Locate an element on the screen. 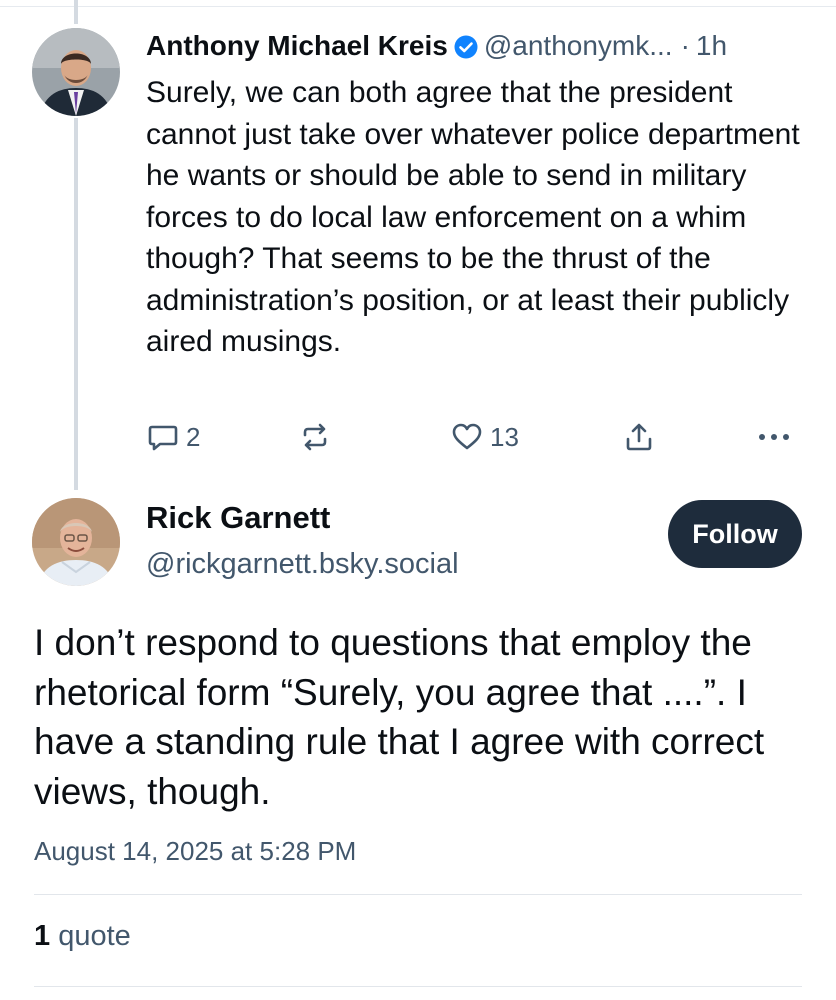 Image resolution: width=836 pixels, height=1000 pixels. more-icon is located at coordinates (774, 437).